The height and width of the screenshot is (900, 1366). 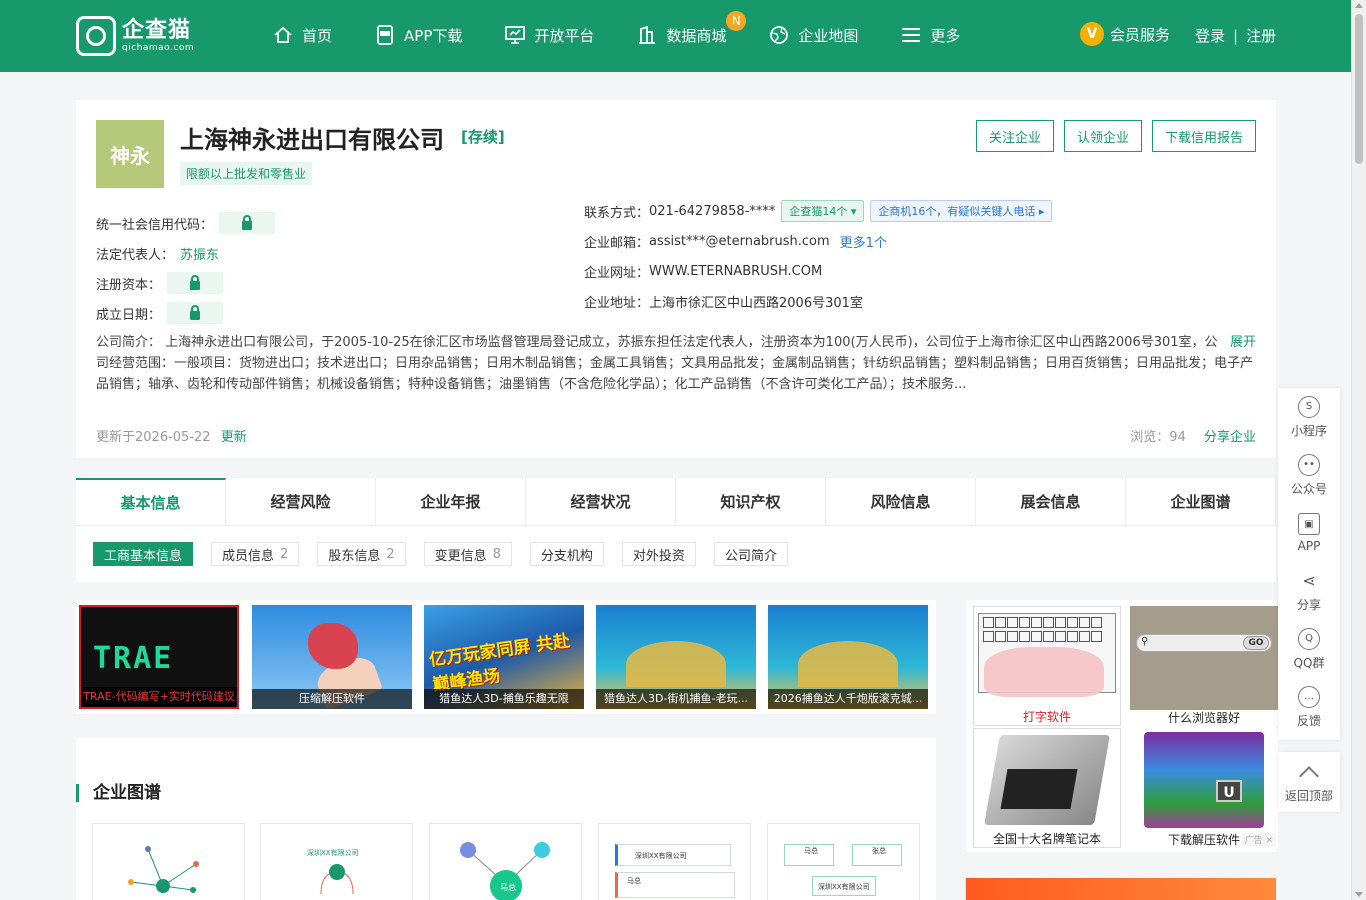 I want to click on menu-icon, so click(x=911, y=35).